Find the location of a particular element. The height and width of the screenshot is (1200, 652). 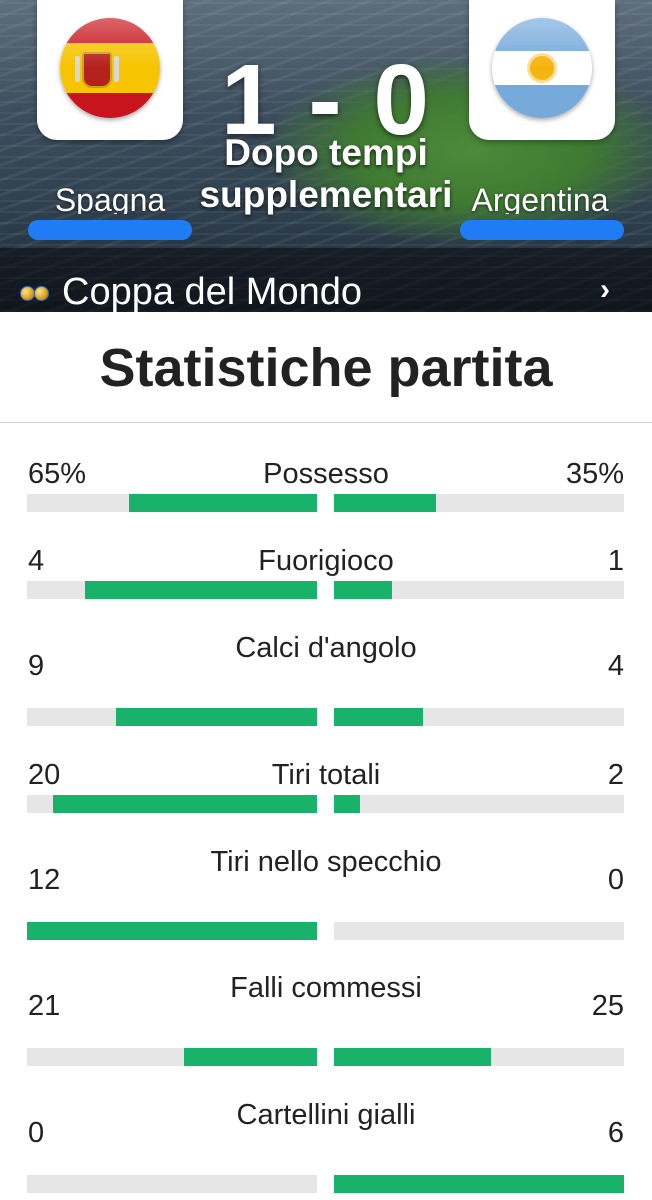

home-team-badge is located at coordinates (110, 70).